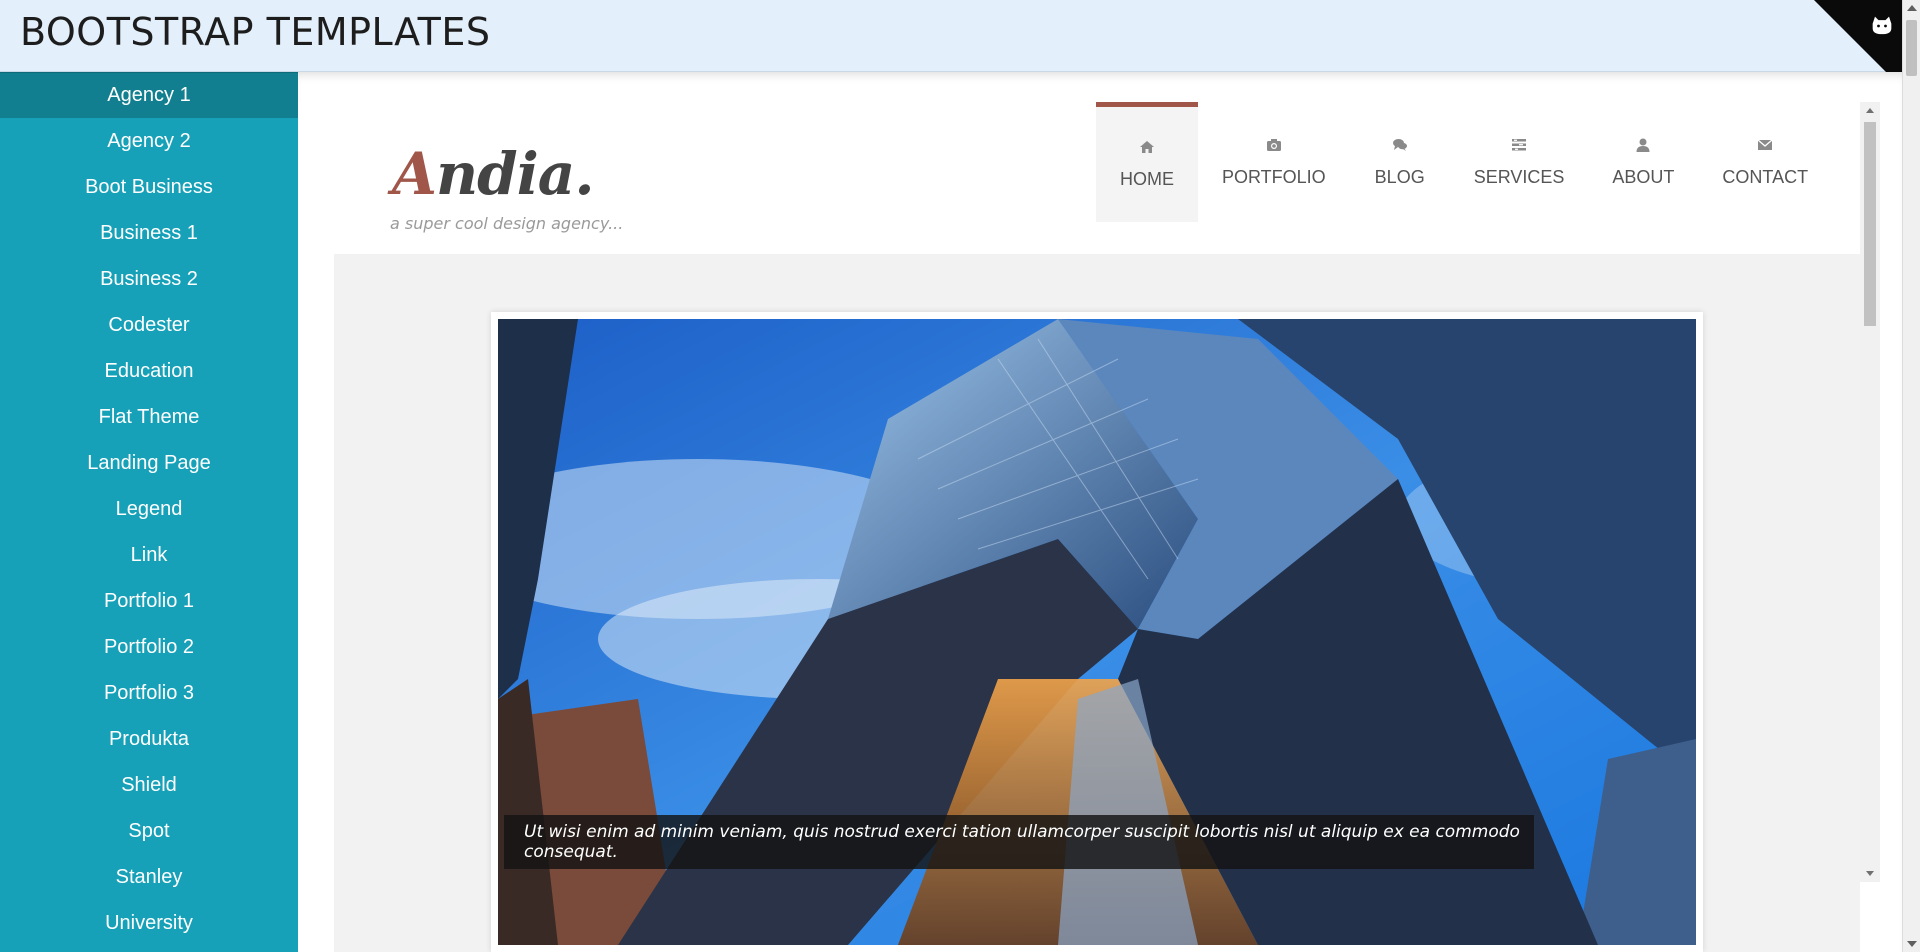 The height and width of the screenshot is (952, 1920). Describe the element at coordinates (1399, 176) in the screenshot. I see `nav-label: BLOG` at that location.